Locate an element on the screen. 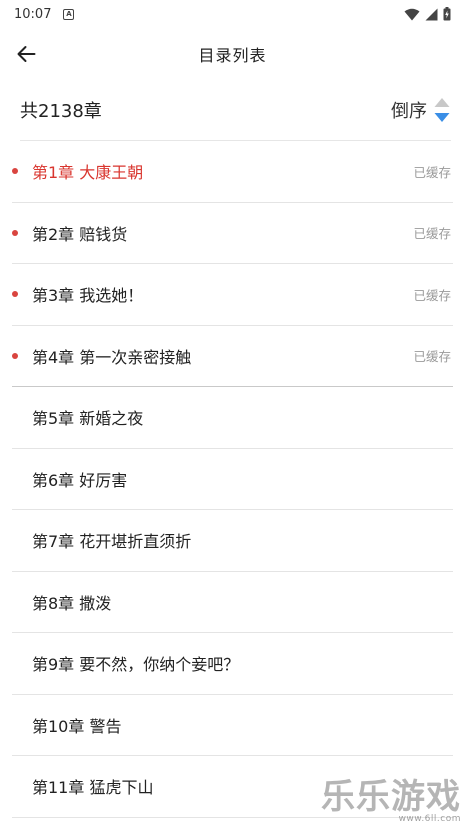  chapter-title: 第9章 要不然，你纳个妾吧？ is located at coordinates (136, 665).